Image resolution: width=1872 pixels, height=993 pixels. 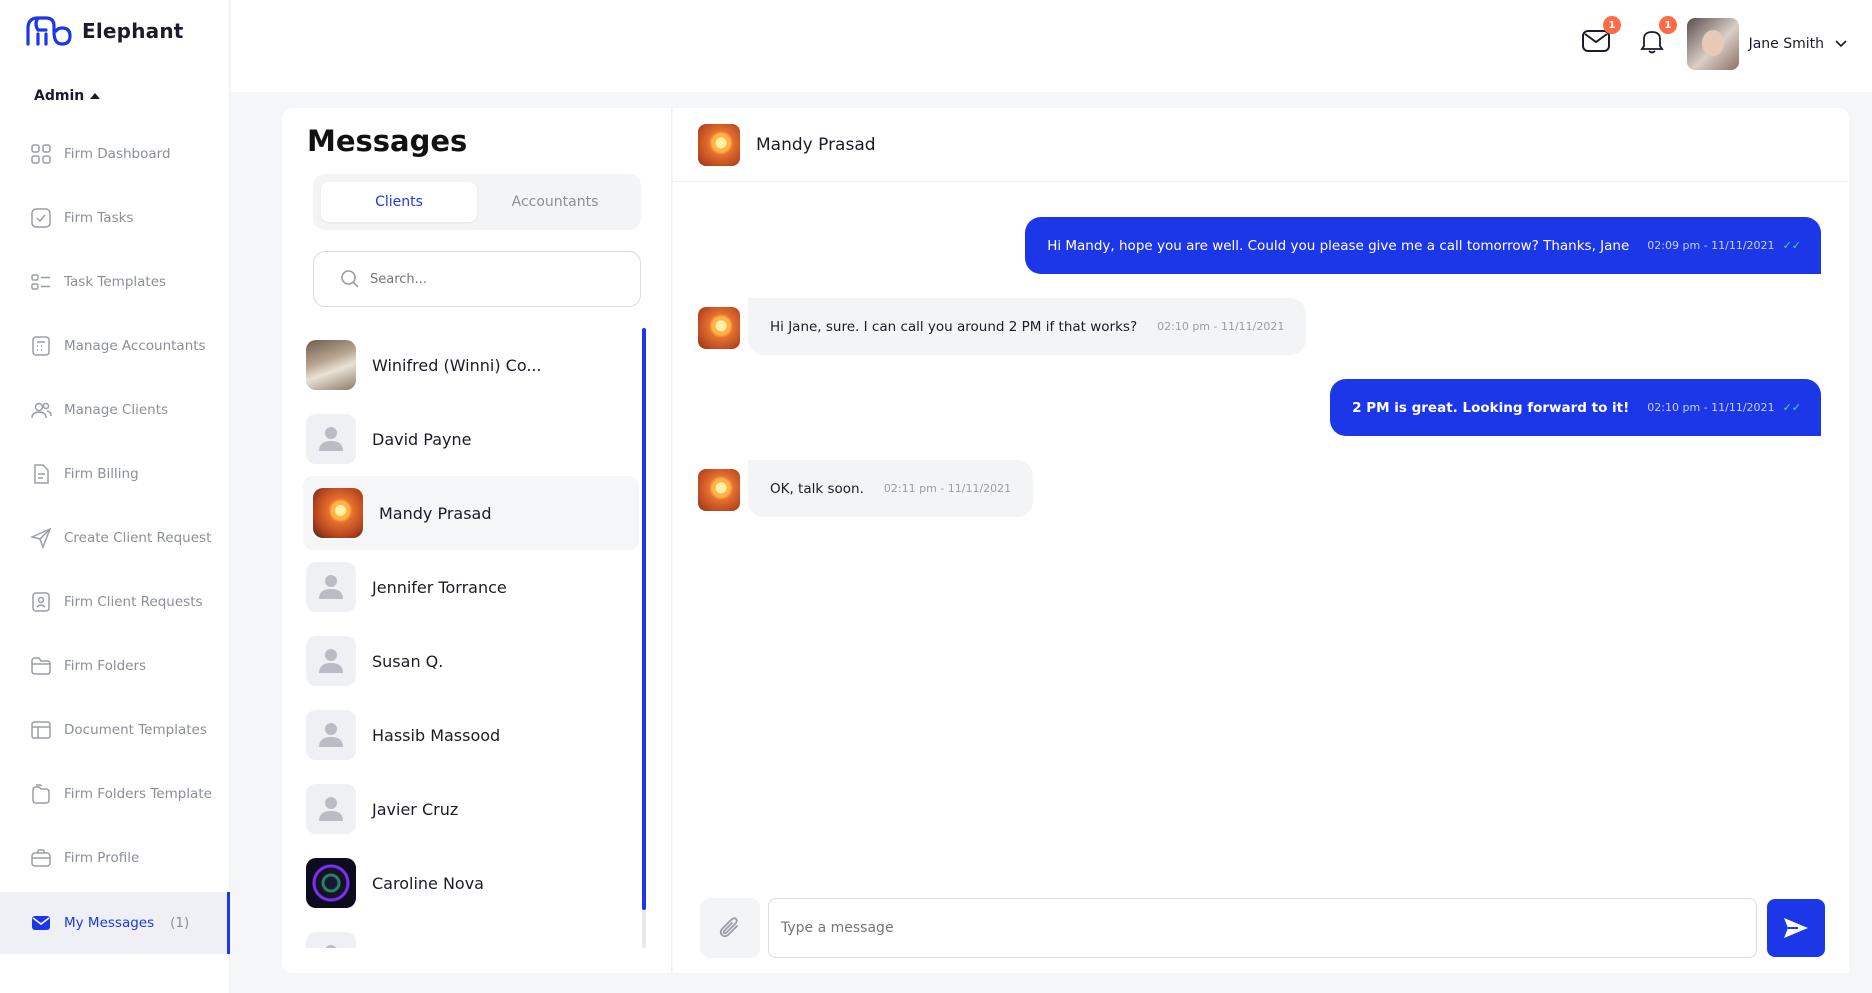 I want to click on mail-icon, so click(x=41, y=923).